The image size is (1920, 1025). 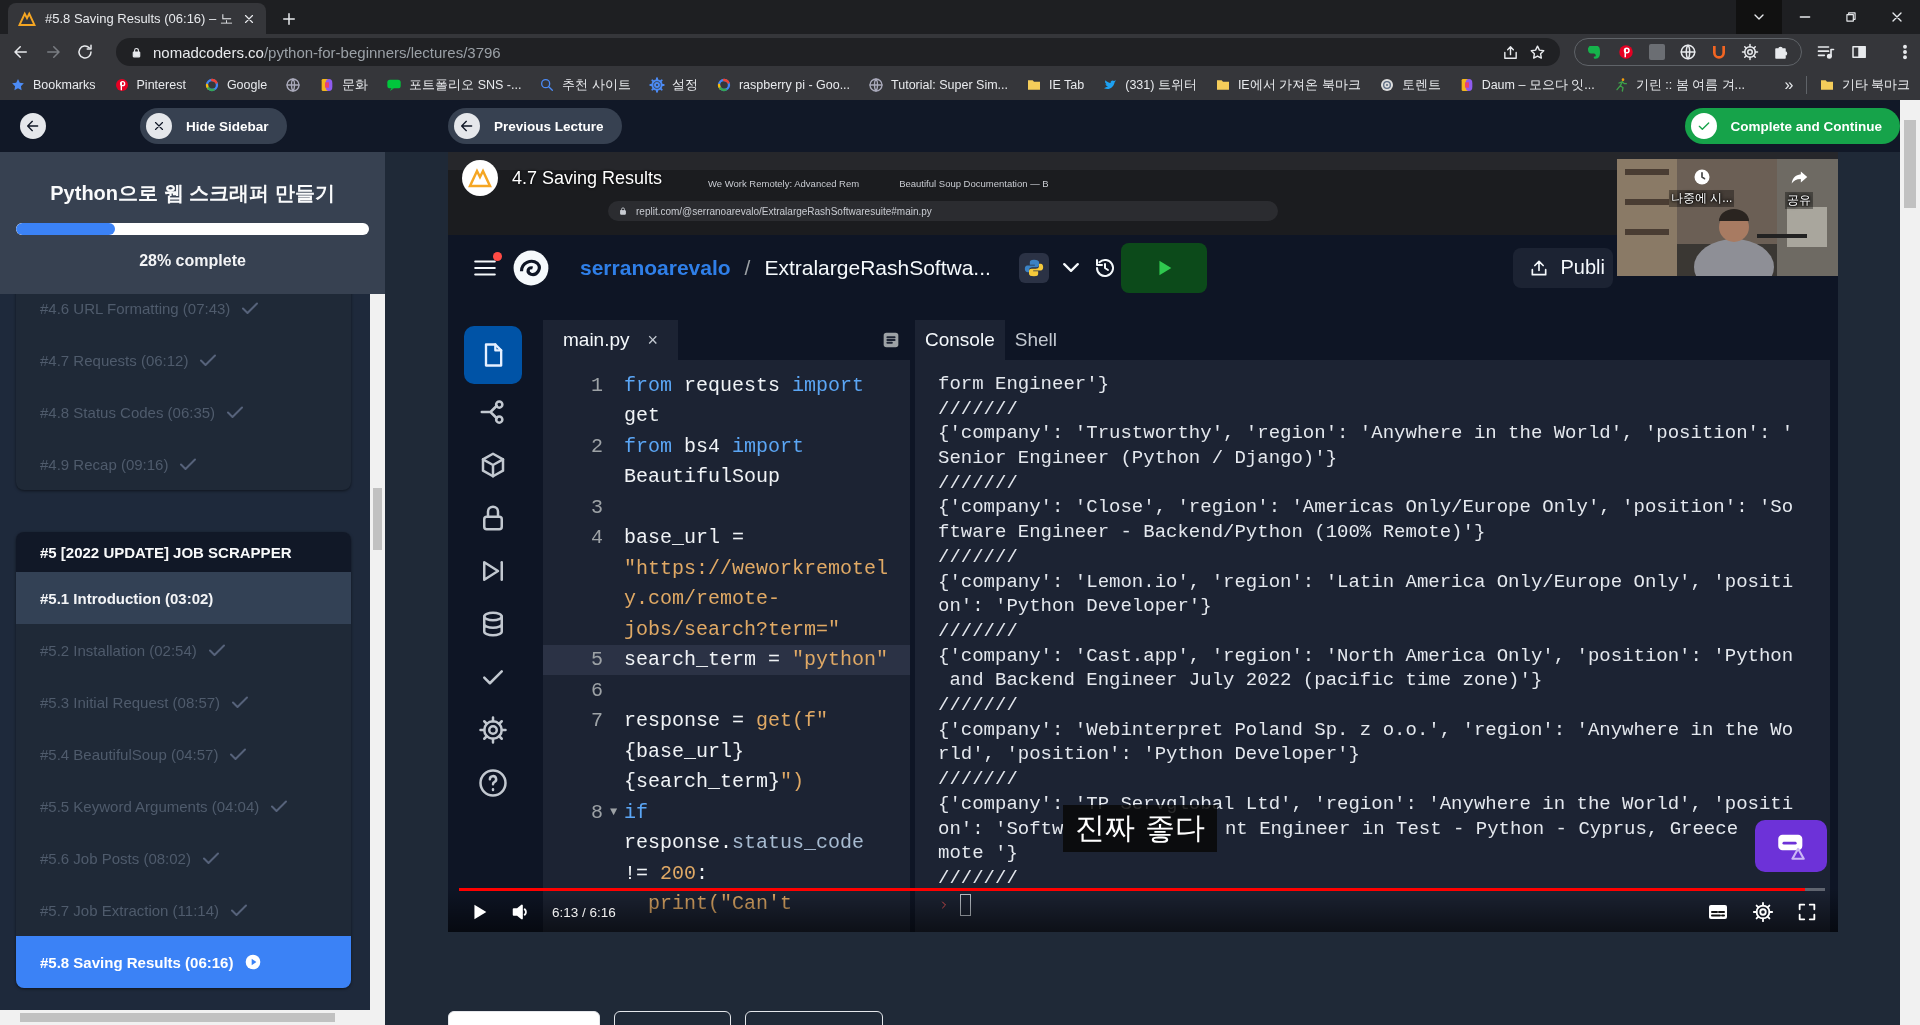 I want to click on sidebar-icon, so click(x=1859, y=52).